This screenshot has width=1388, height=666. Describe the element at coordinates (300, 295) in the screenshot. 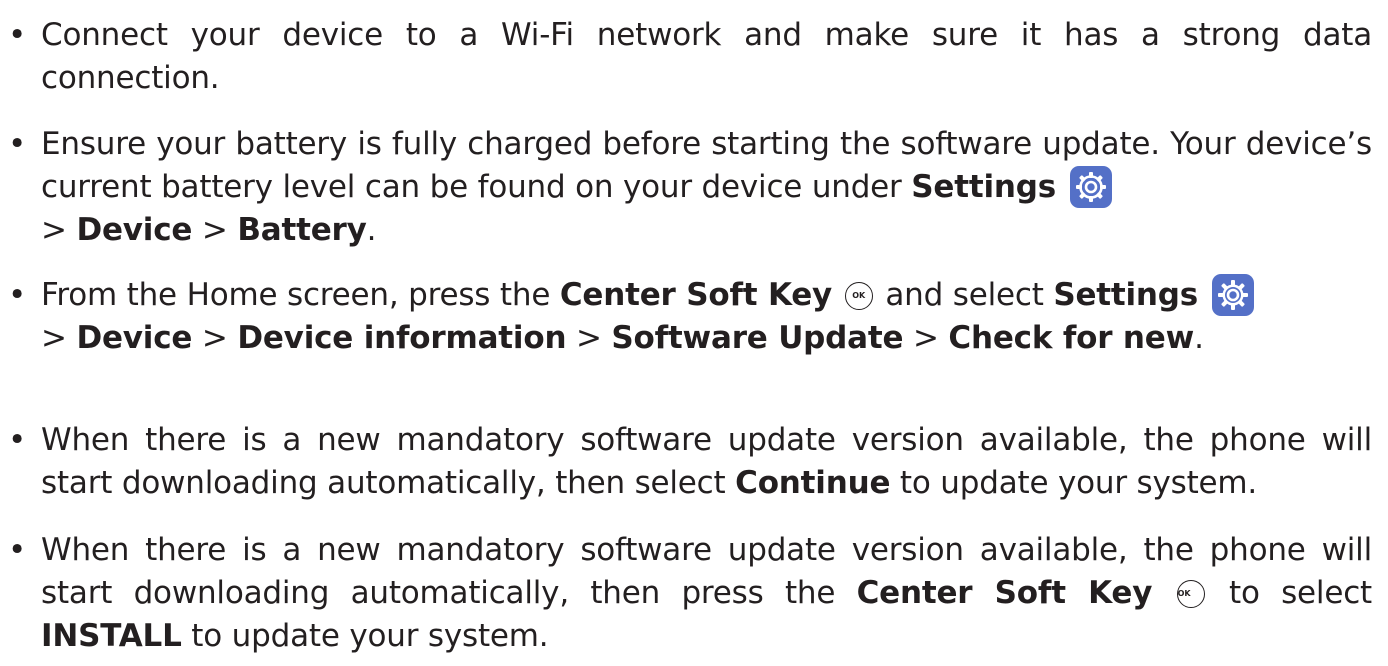

I see `item-text: From the Home screen, press the` at that location.